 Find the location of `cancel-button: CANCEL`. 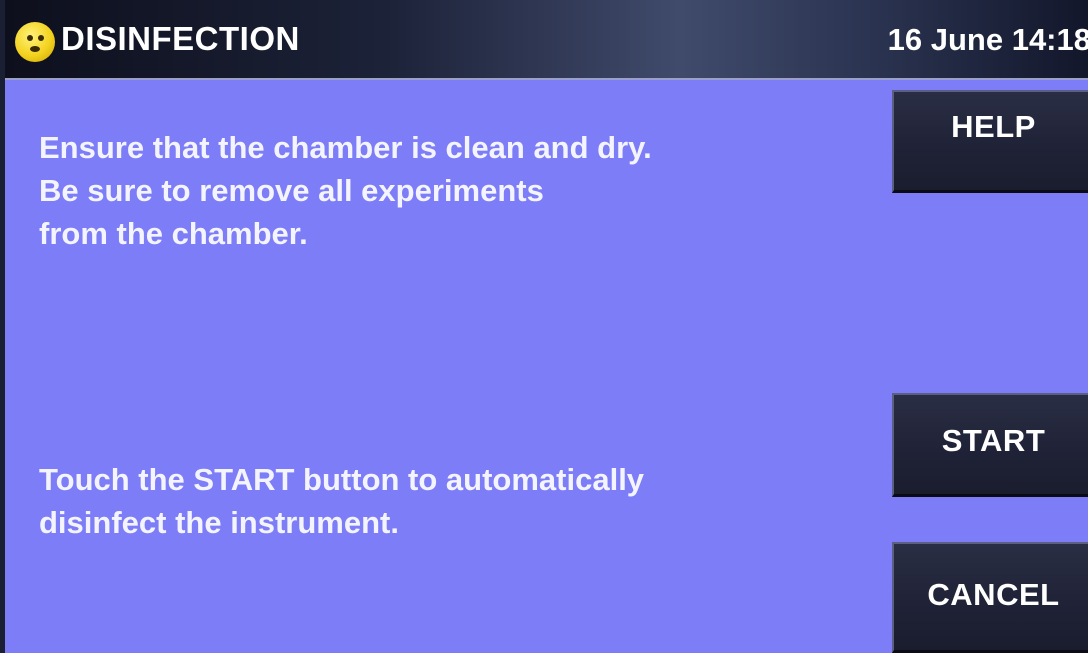

cancel-button: CANCEL is located at coordinates (990, 597).